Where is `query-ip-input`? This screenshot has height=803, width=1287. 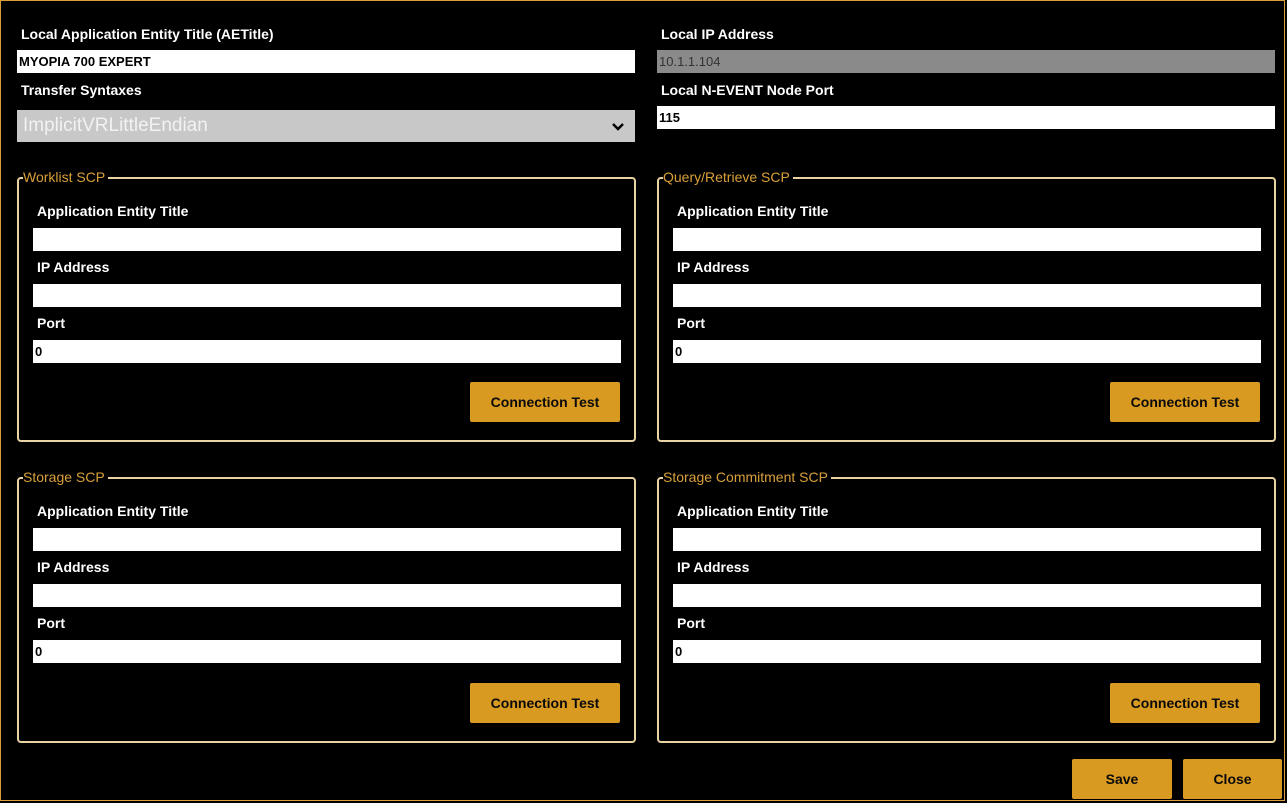
query-ip-input is located at coordinates (967, 295).